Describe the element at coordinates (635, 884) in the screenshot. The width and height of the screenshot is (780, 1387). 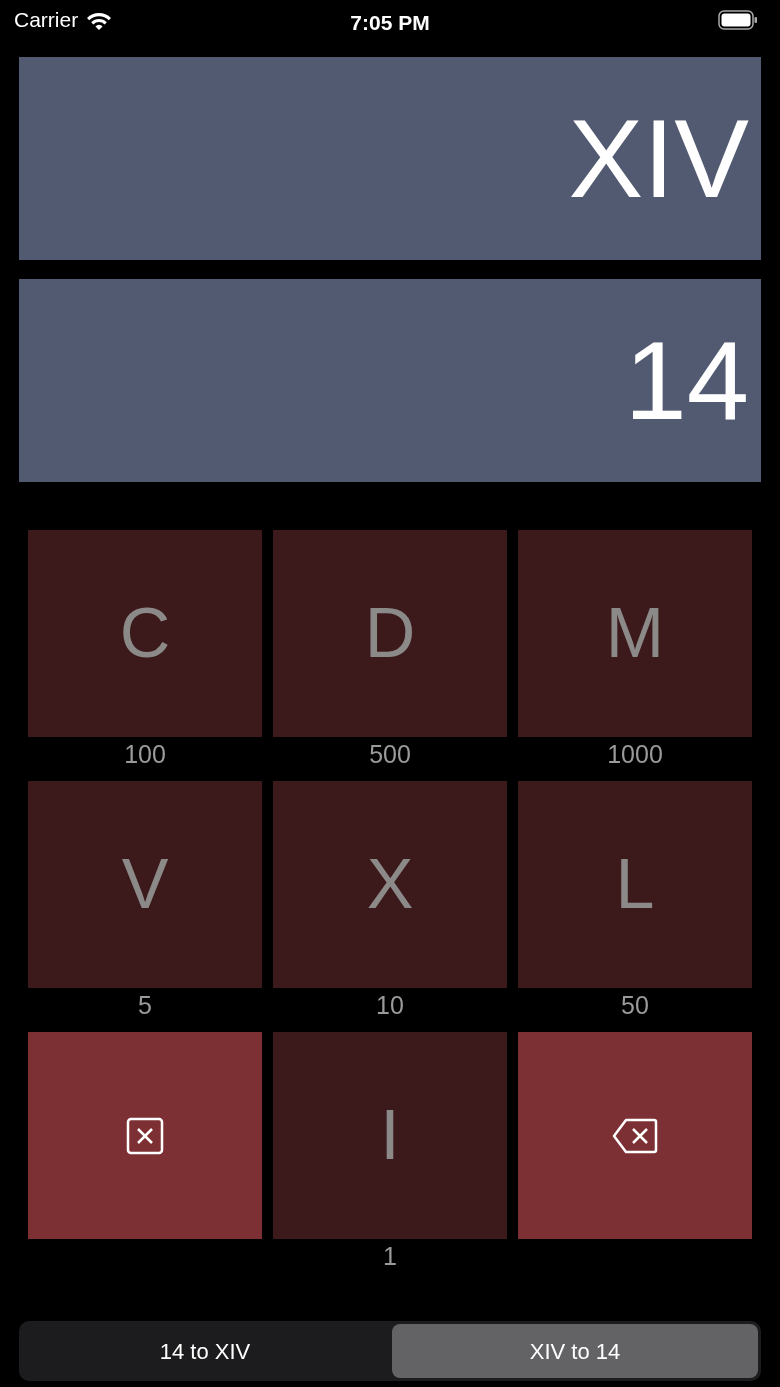
I see `numeral-key: L` at that location.